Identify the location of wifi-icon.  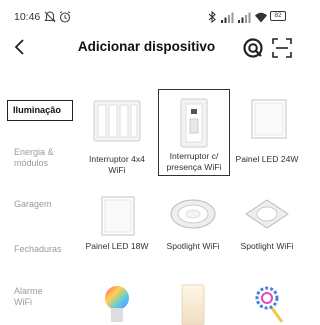
(261, 17).